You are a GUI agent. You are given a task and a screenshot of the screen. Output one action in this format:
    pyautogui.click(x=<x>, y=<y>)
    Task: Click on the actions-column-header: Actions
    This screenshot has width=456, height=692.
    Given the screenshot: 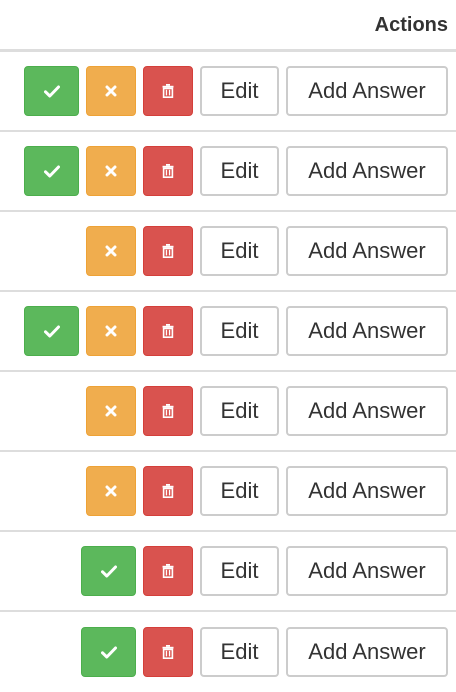 What is the action you would take?
    pyautogui.click(x=411, y=25)
    